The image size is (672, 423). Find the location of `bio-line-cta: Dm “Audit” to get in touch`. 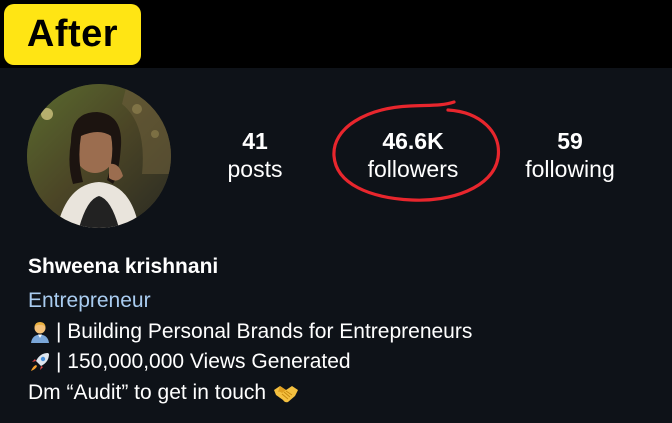

bio-line-cta: Dm “Audit” to get in touch is located at coordinates (164, 393).